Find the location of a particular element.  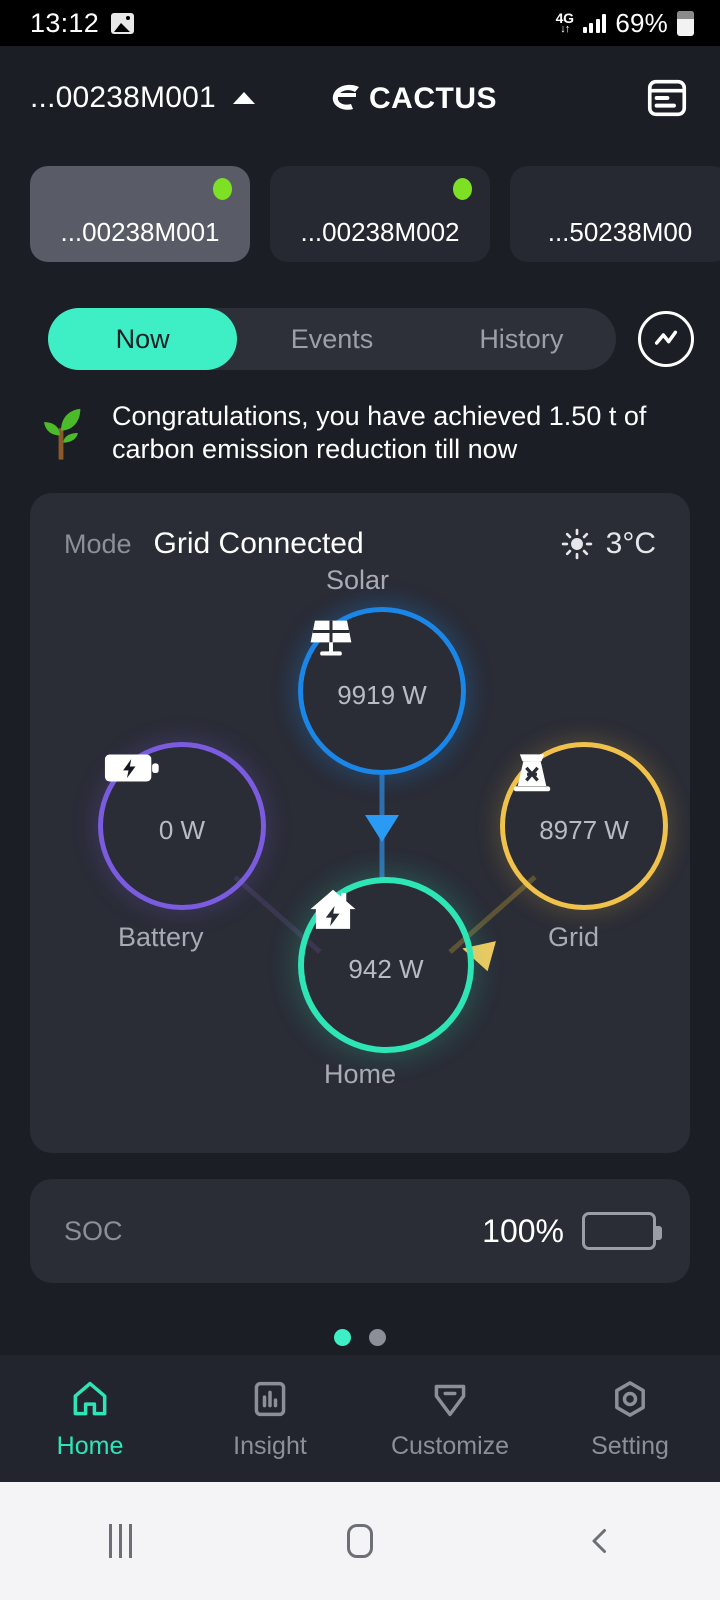

report-icon is located at coordinates (667, 98).